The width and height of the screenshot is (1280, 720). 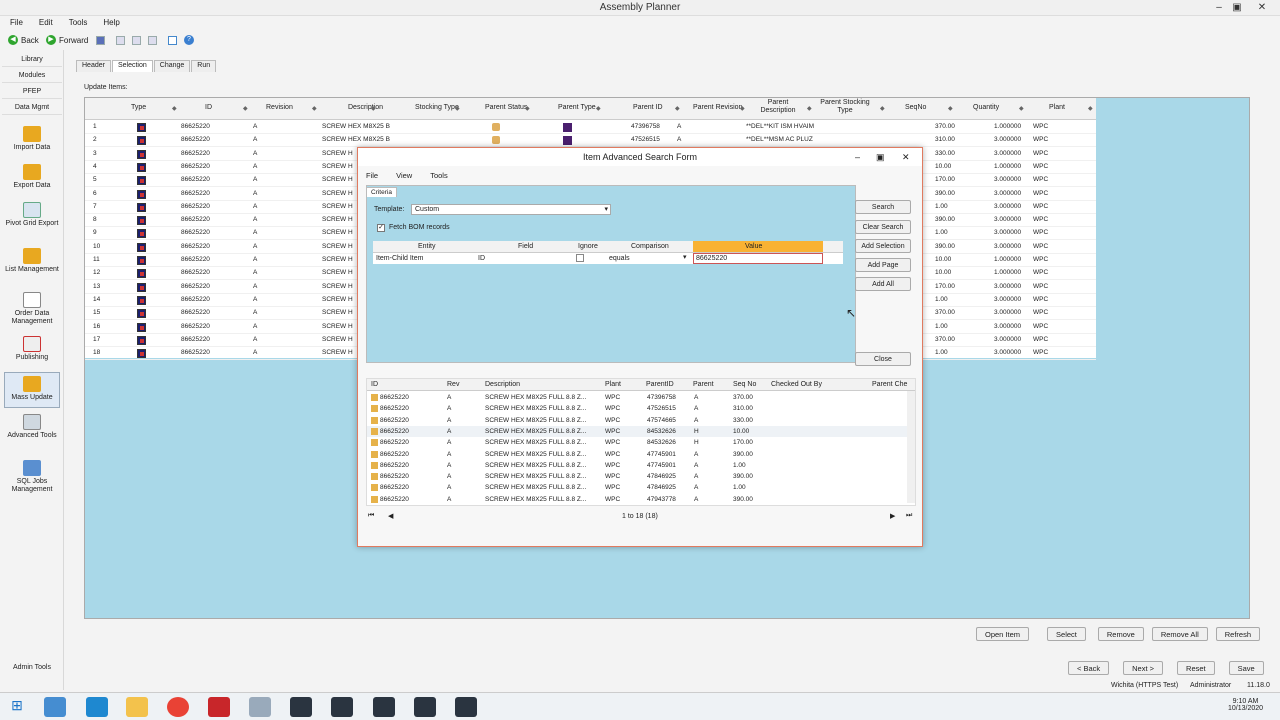 What do you see at coordinates (219, 707) in the screenshot?
I see `filezilla-icon` at bounding box center [219, 707].